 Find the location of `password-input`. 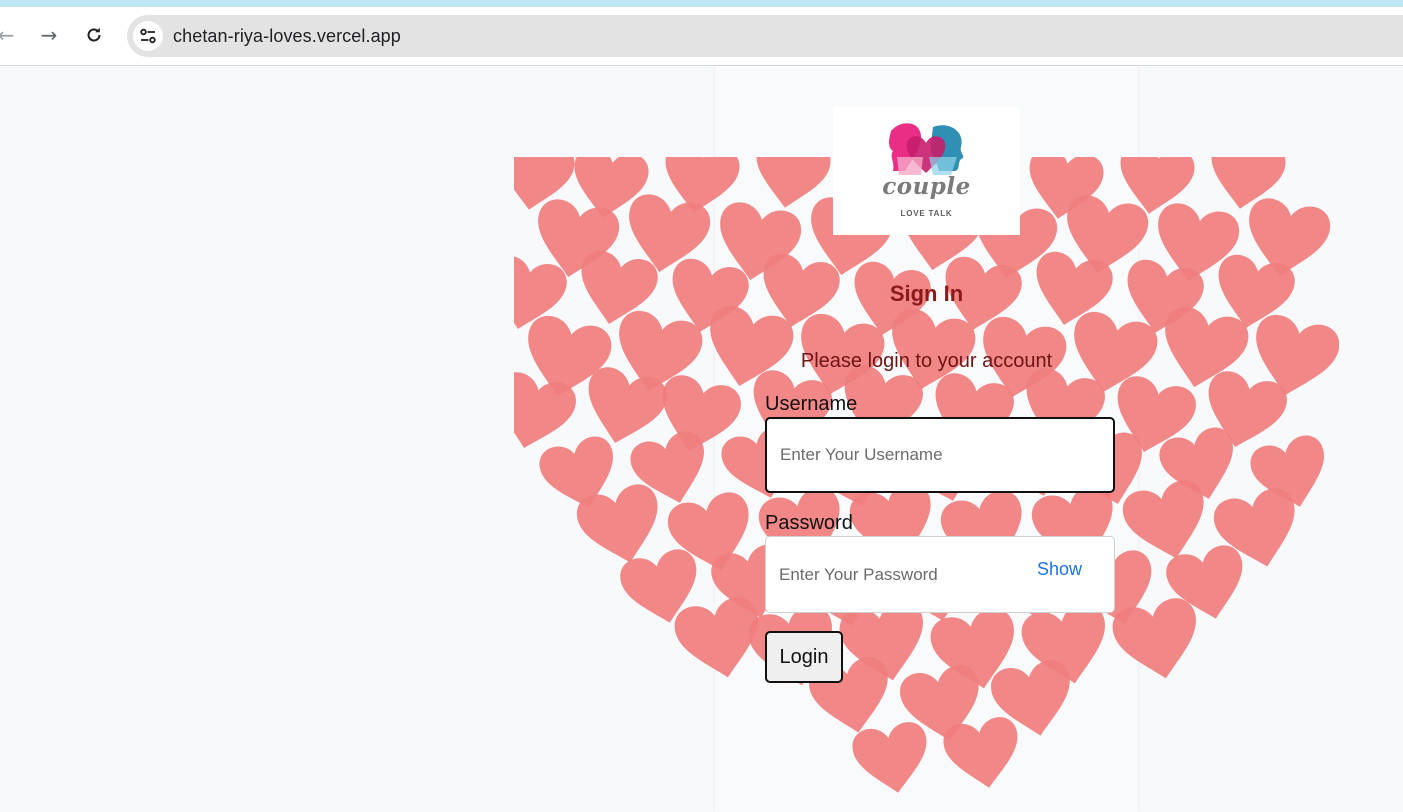

password-input is located at coordinates (891, 574).